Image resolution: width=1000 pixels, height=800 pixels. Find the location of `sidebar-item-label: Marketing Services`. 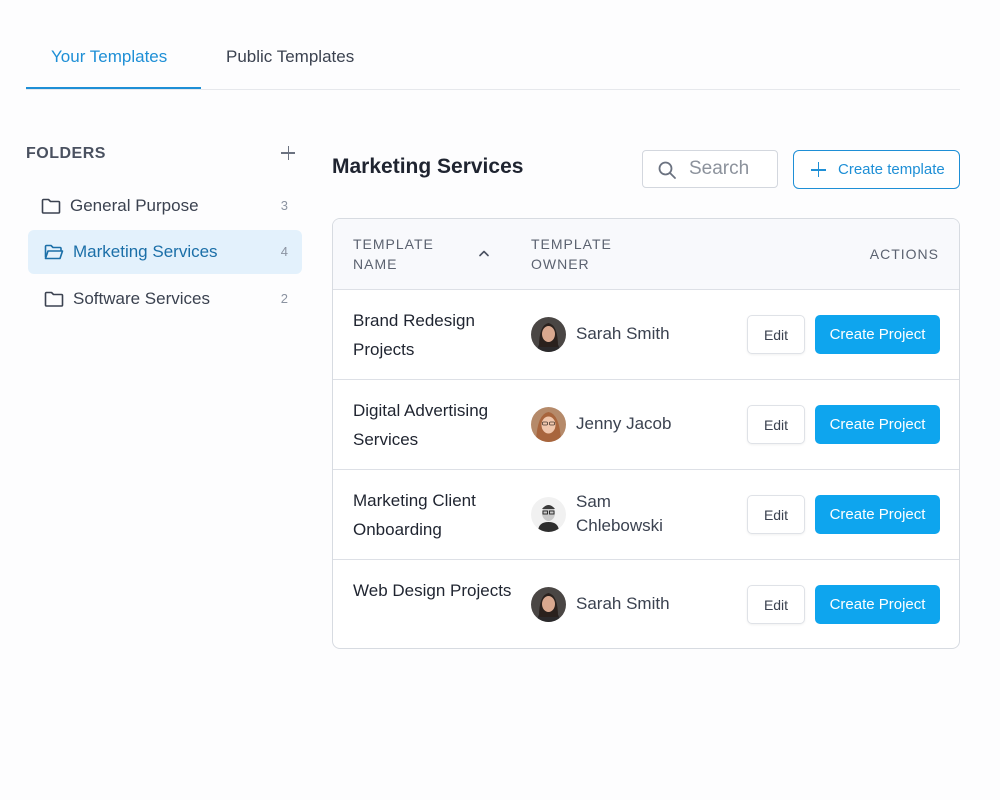

sidebar-item-label: Marketing Services is located at coordinates (145, 251).